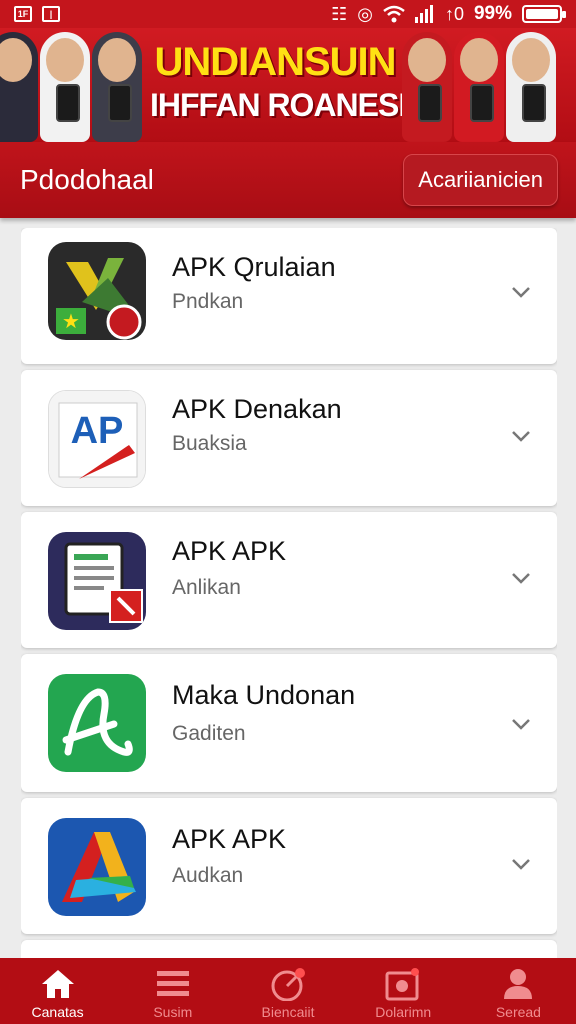 The height and width of the screenshot is (1024, 576). I want to click on promo-banner: UNDIANSUIN IHFFAN ROANESIA, so click(288, 85).